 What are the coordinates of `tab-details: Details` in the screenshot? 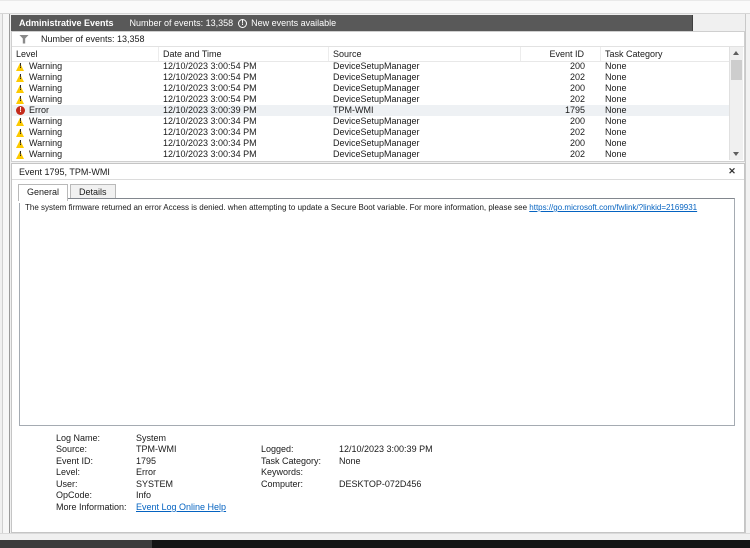 It's located at (93, 191).